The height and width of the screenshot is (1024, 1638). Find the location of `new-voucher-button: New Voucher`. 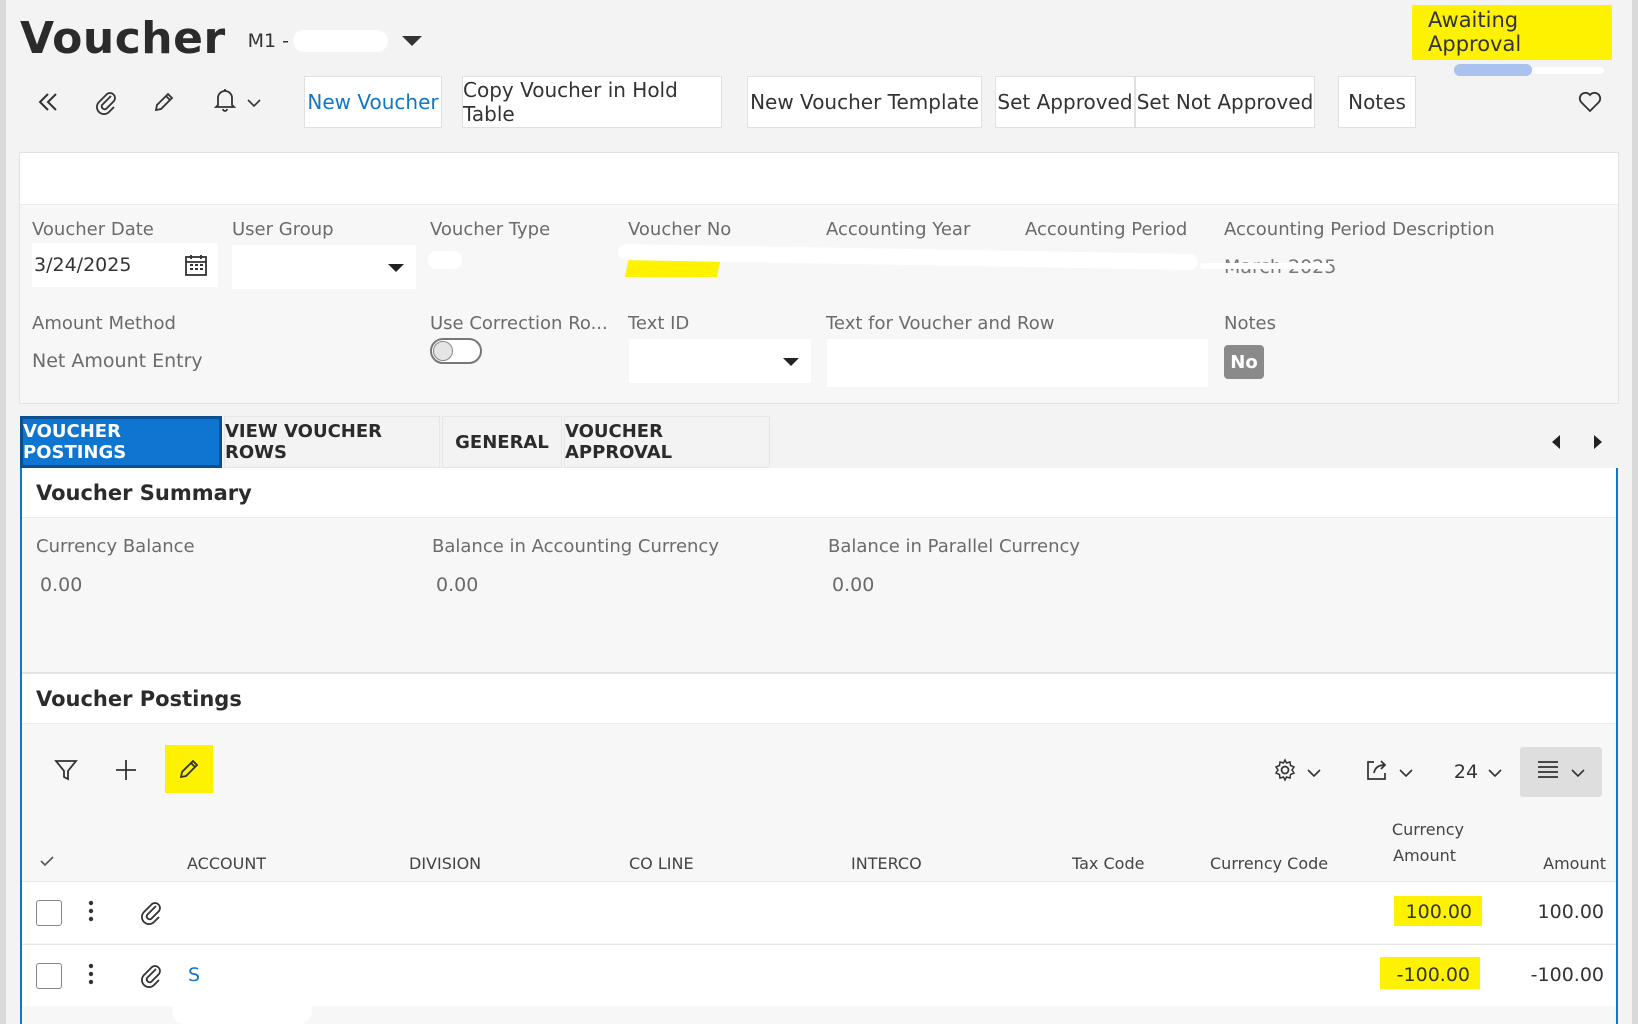

new-voucher-button: New Voucher is located at coordinates (373, 102).